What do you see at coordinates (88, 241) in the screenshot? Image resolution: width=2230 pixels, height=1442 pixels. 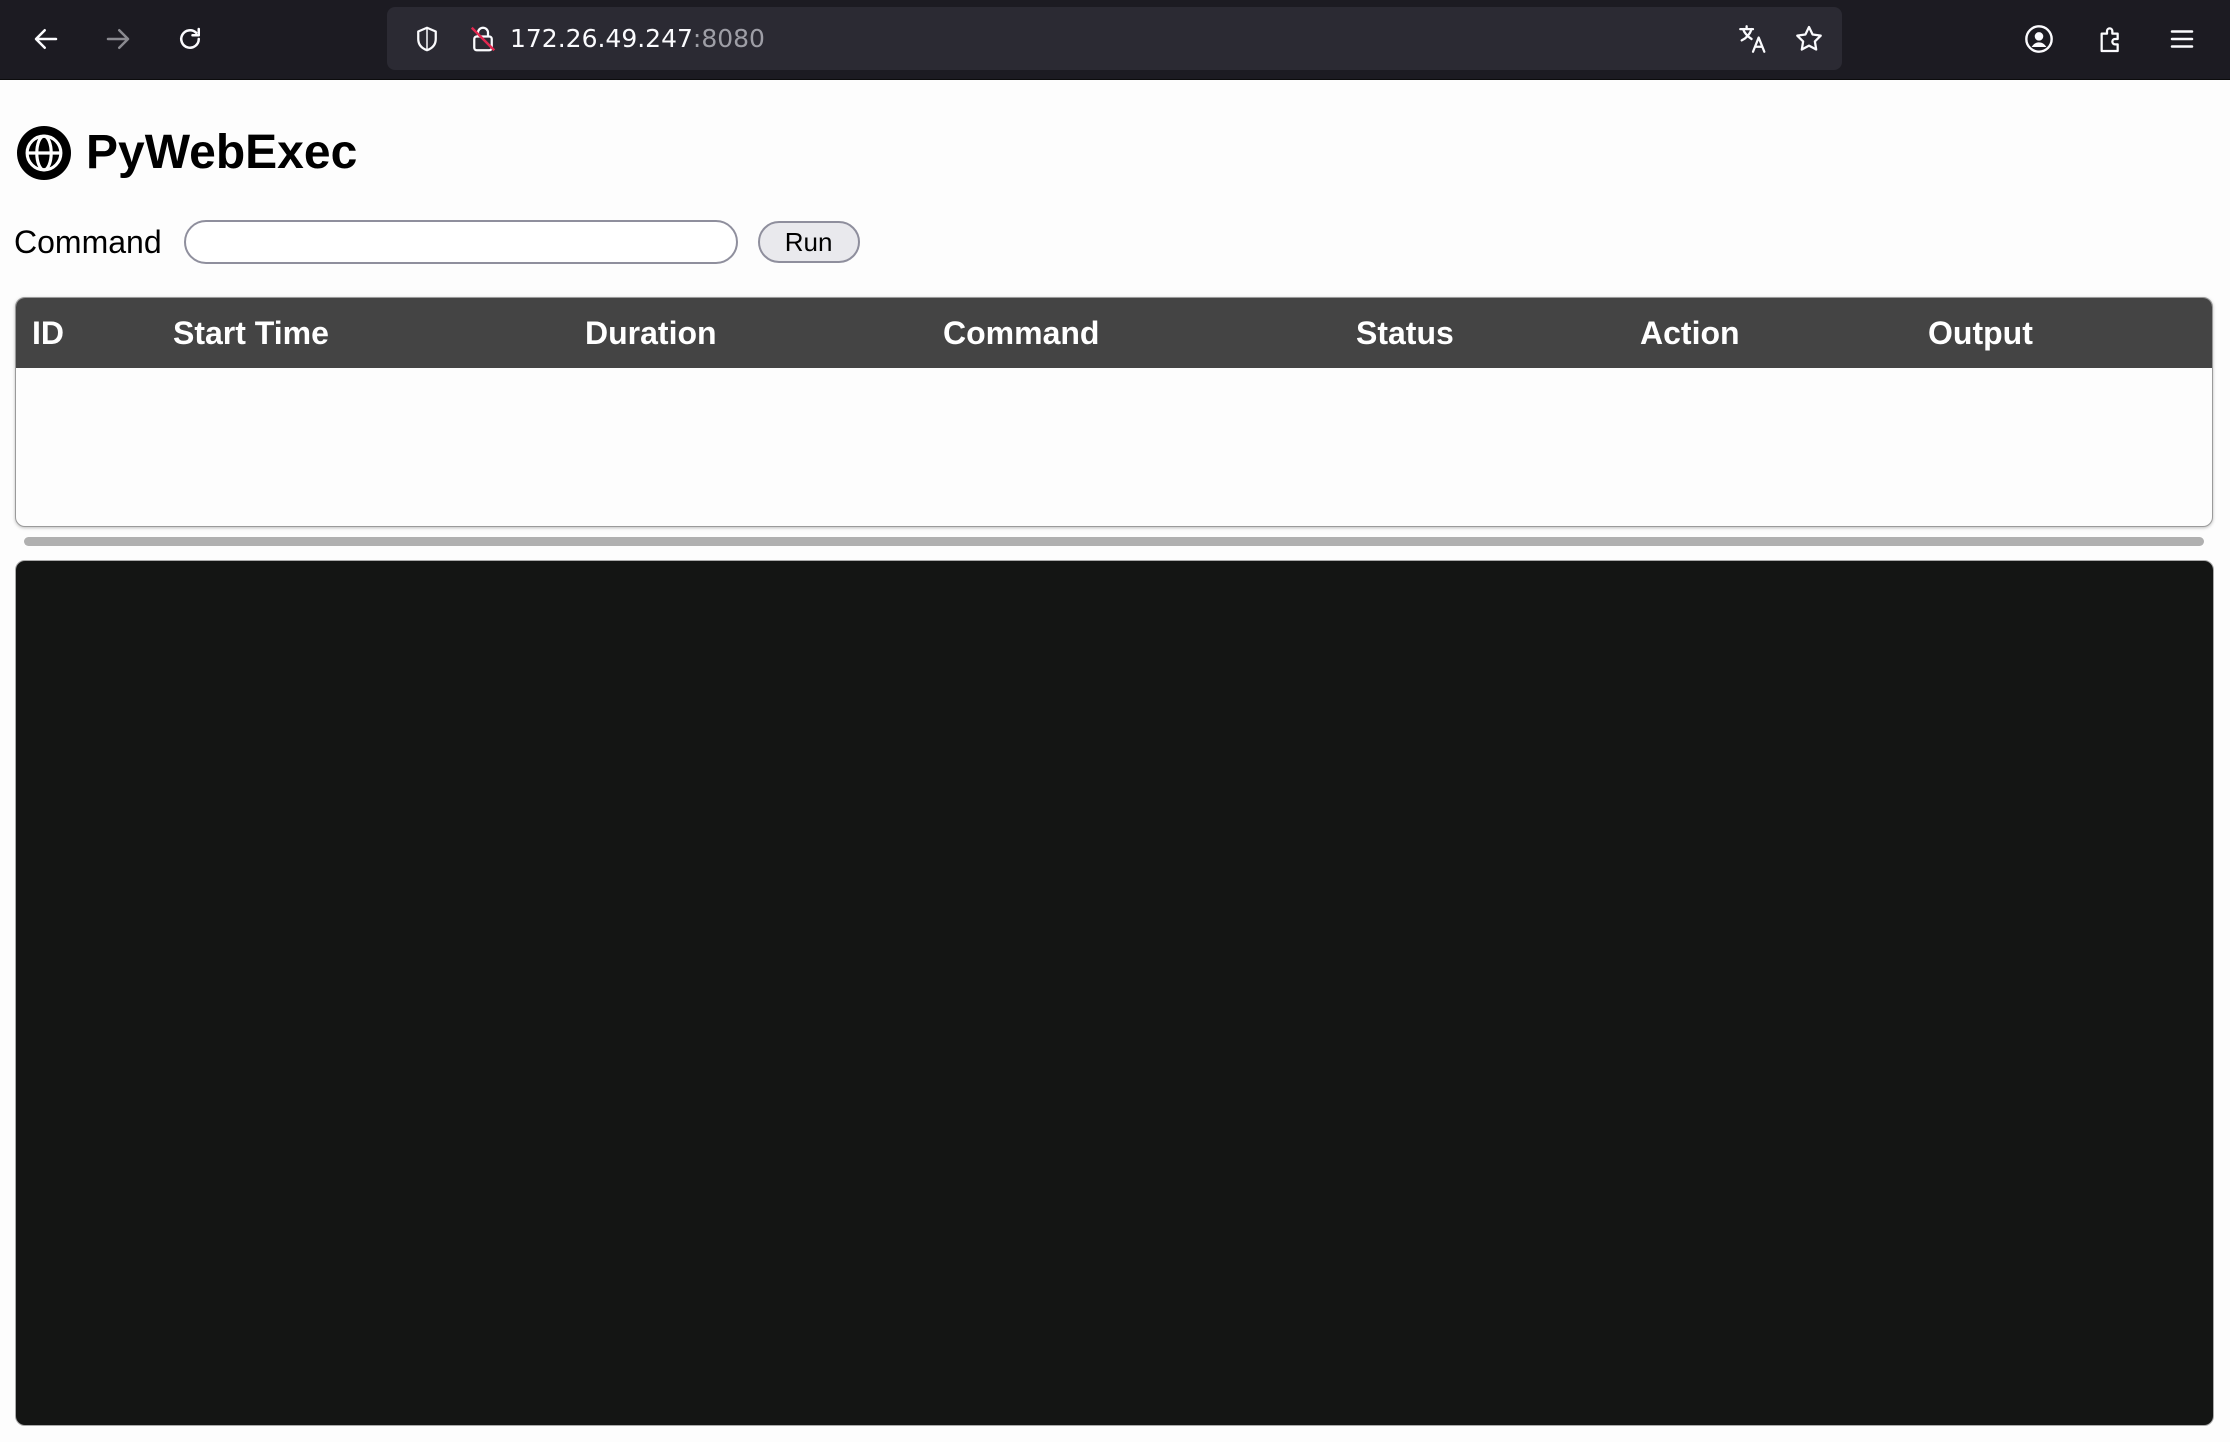 I see `command-label: Command` at bounding box center [88, 241].